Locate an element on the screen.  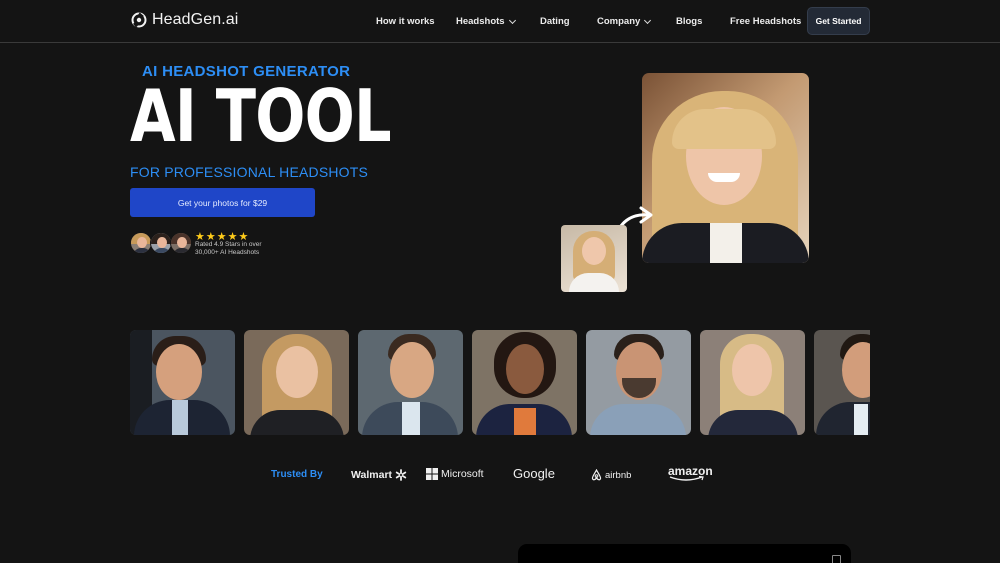
logo: HeadGen.ai is located at coordinates (184, 20).